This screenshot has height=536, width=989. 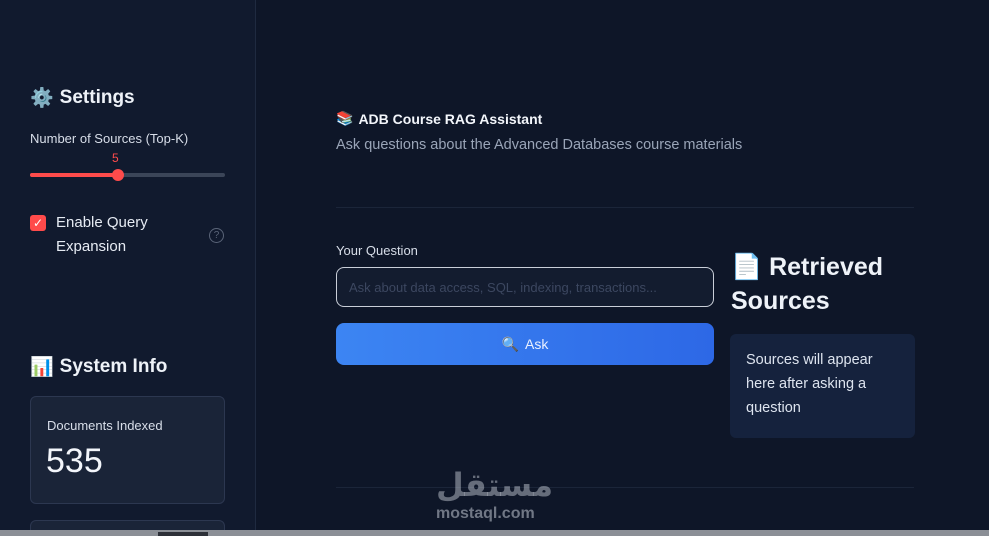 What do you see at coordinates (127, 450) in the screenshot?
I see `documents-indexed-card: Documents Indexed 535` at bounding box center [127, 450].